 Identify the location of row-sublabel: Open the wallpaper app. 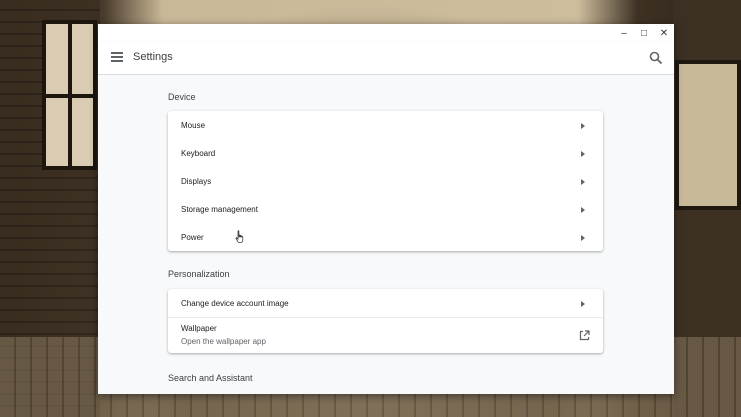
(223, 341).